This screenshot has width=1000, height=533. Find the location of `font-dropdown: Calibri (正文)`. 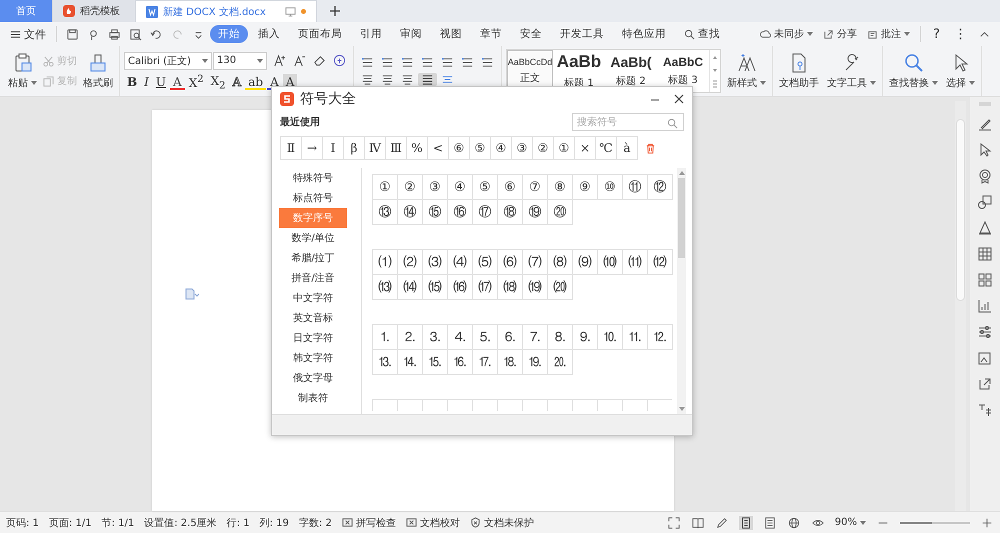

font-dropdown: Calibri (正文) is located at coordinates (168, 61).